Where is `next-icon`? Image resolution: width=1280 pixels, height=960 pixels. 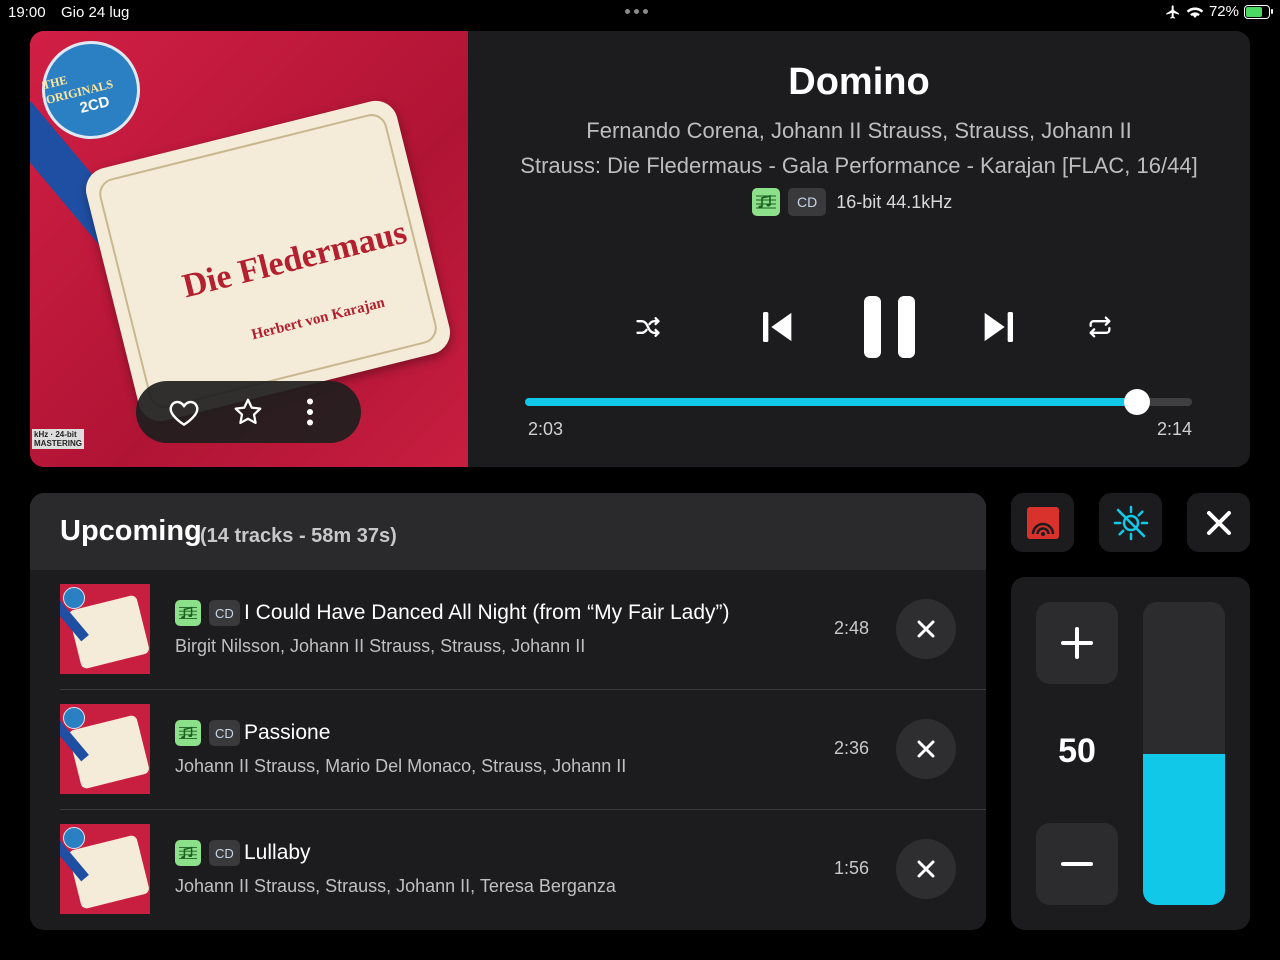 next-icon is located at coordinates (998, 327).